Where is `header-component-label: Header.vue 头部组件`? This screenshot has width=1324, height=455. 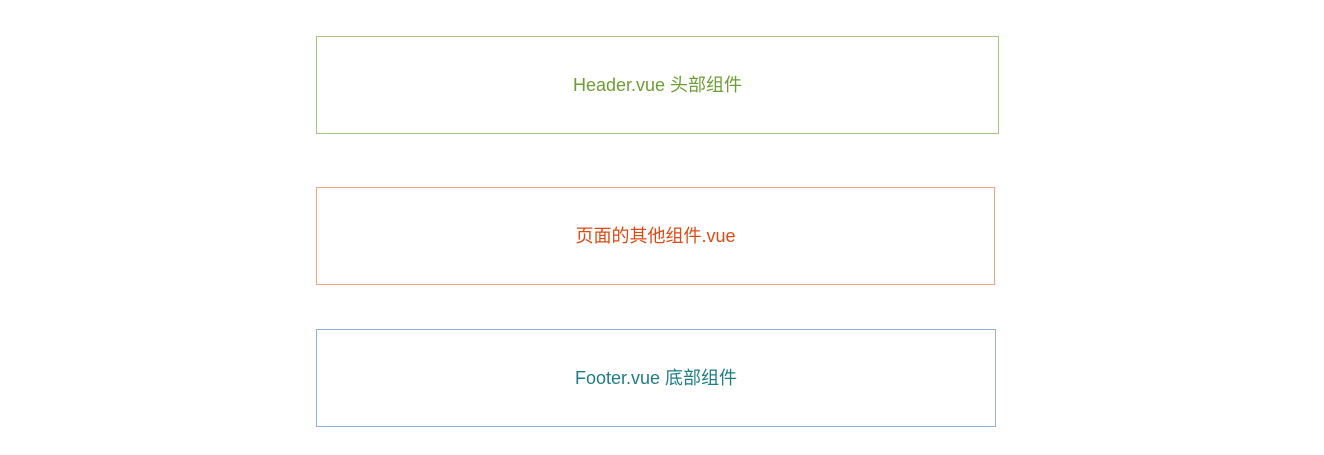
header-component-label: Header.vue 头部组件 is located at coordinates (657, 85).